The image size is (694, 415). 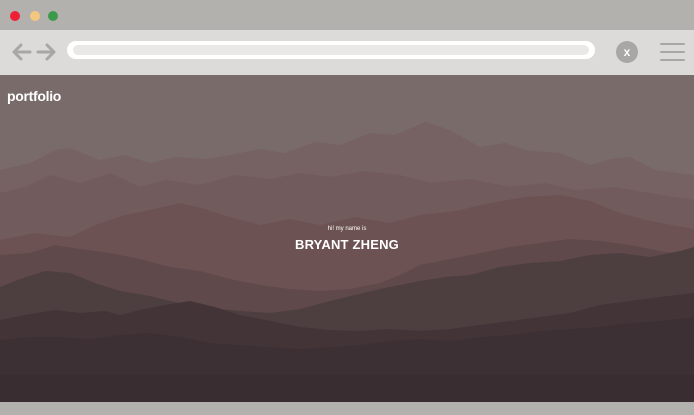 What do you see at coordinates (347, 15) in the screenshot?
I see `title-bar` at bounding box center [347, 15].